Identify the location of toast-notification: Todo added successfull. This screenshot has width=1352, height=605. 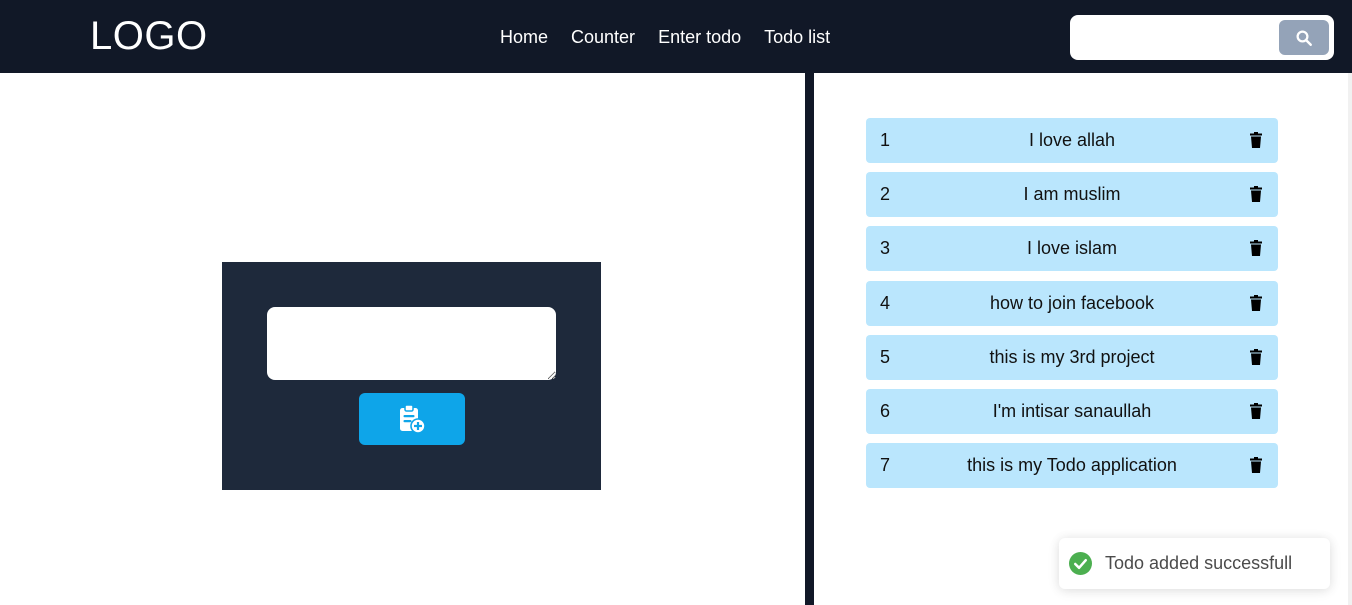
(1194, 563).